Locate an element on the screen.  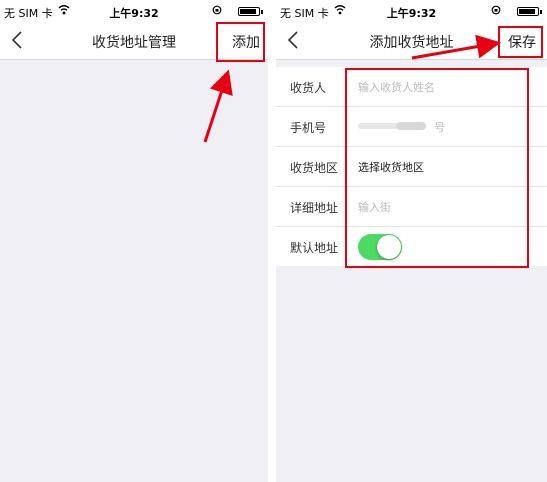
phone-number-label: 手机号 is located at coordinates (308, 128).